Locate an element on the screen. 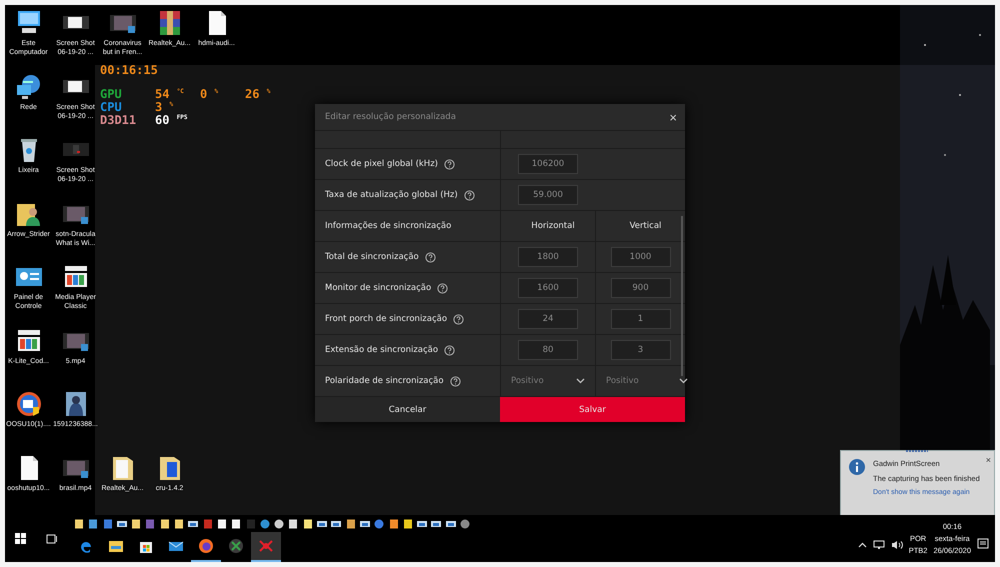 The image size is (1000, 567). input-field: 24 is located at coordinates (548, 319).